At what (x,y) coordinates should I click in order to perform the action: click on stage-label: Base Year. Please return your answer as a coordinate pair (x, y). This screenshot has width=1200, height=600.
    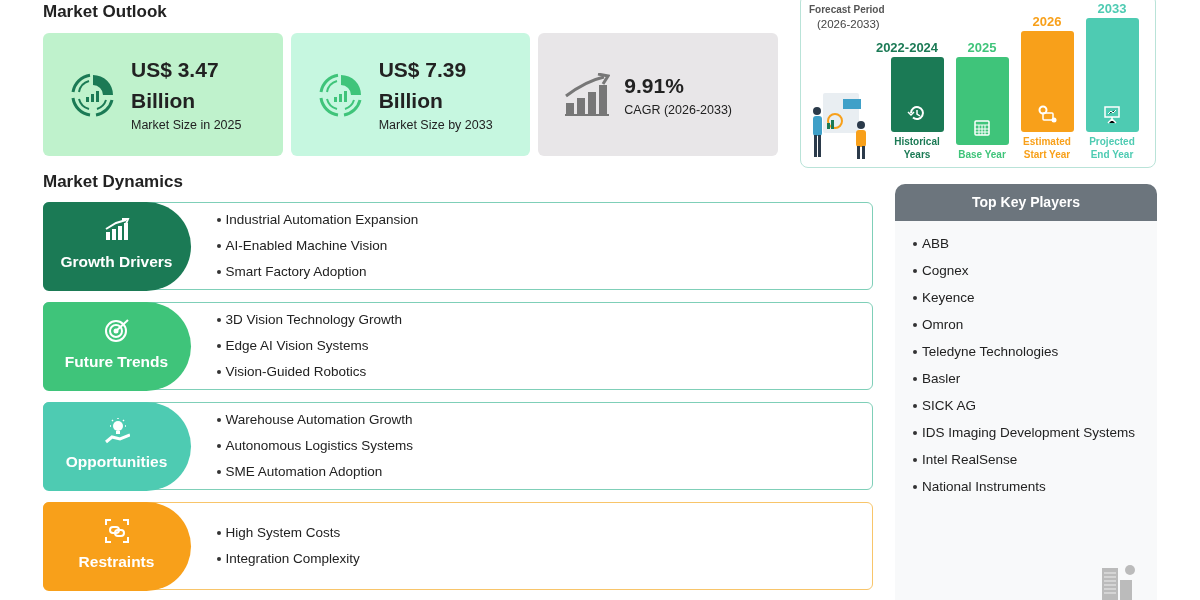
    Looking at the image, I should click on (982, 154).